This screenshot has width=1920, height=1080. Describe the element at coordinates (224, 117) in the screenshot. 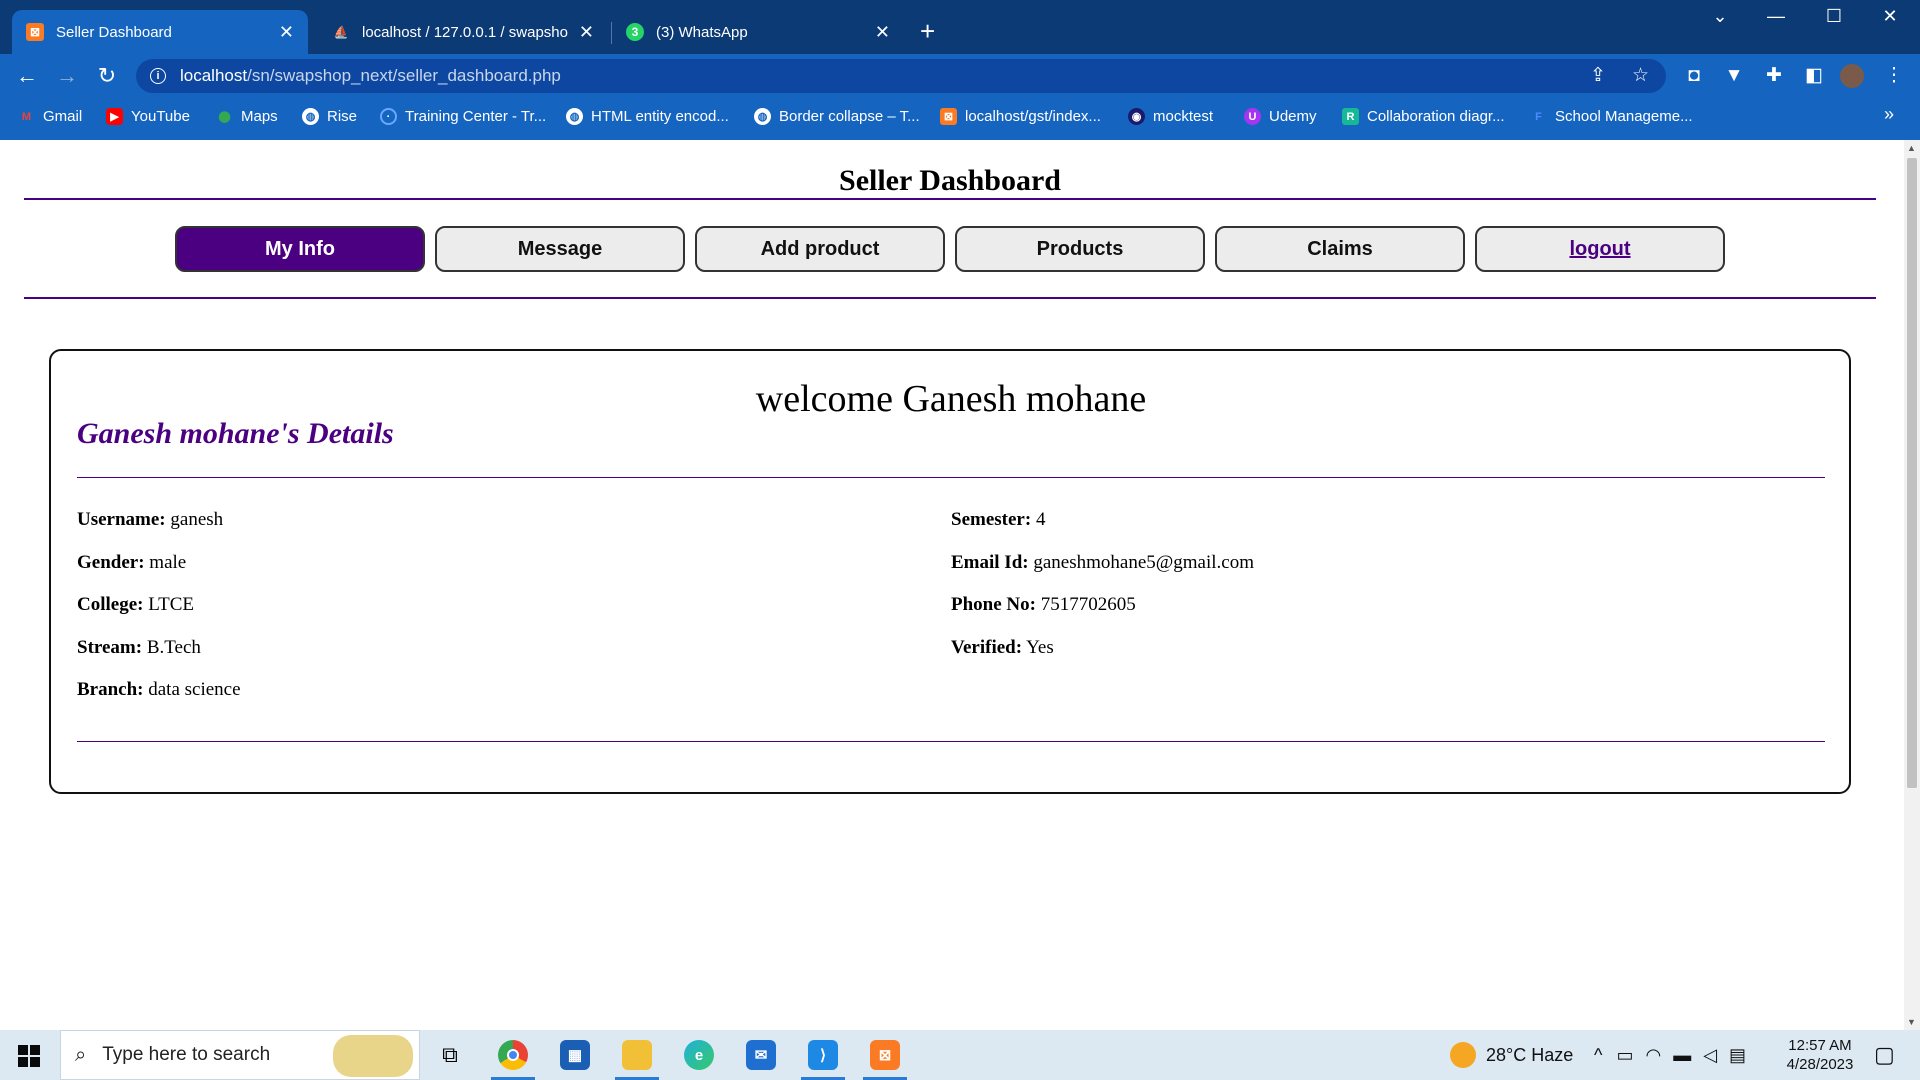

I see `maps-pin-icon: ⬤` at that location.